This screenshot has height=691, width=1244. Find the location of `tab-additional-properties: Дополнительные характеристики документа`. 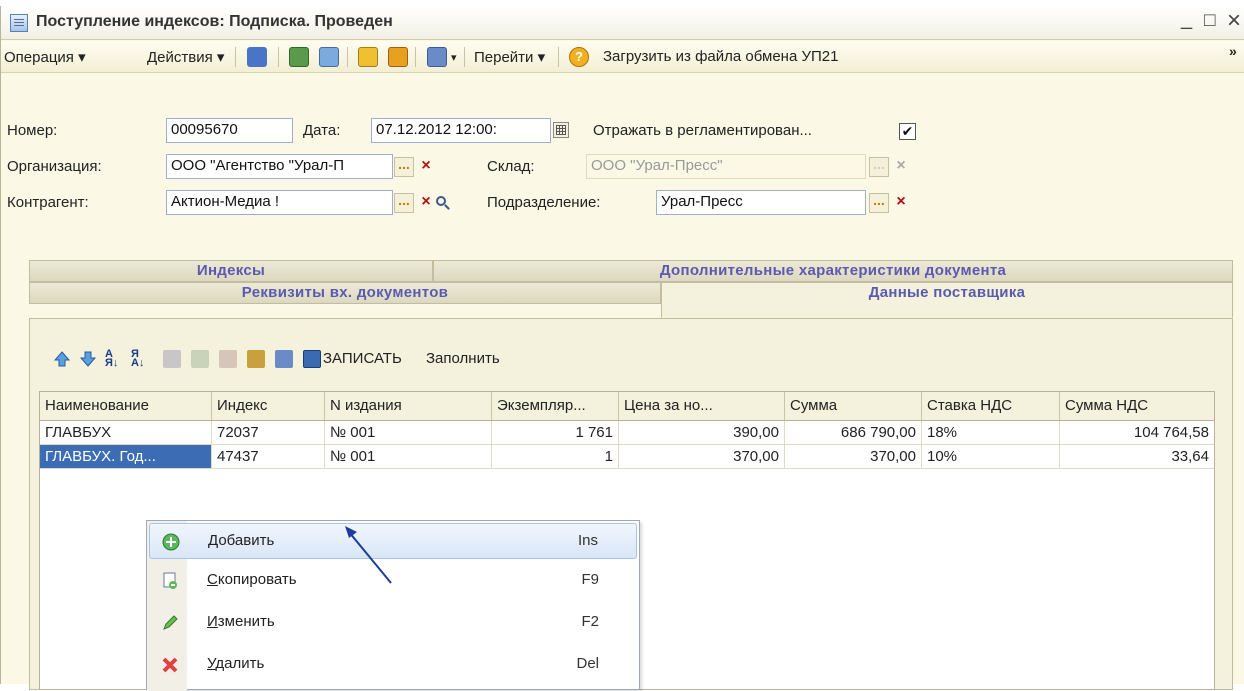

tab-additional-properties: Дополнительные характеристики документа is located at coordinates (833, 271).